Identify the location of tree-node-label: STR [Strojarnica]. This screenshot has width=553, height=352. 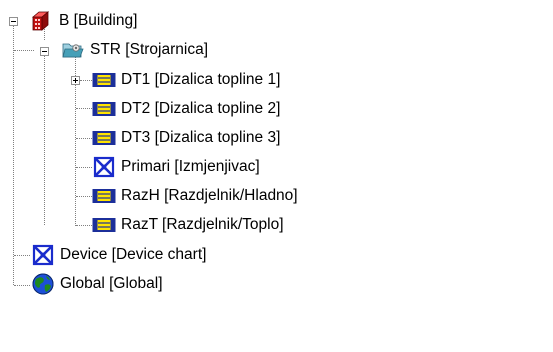
(149, 49).